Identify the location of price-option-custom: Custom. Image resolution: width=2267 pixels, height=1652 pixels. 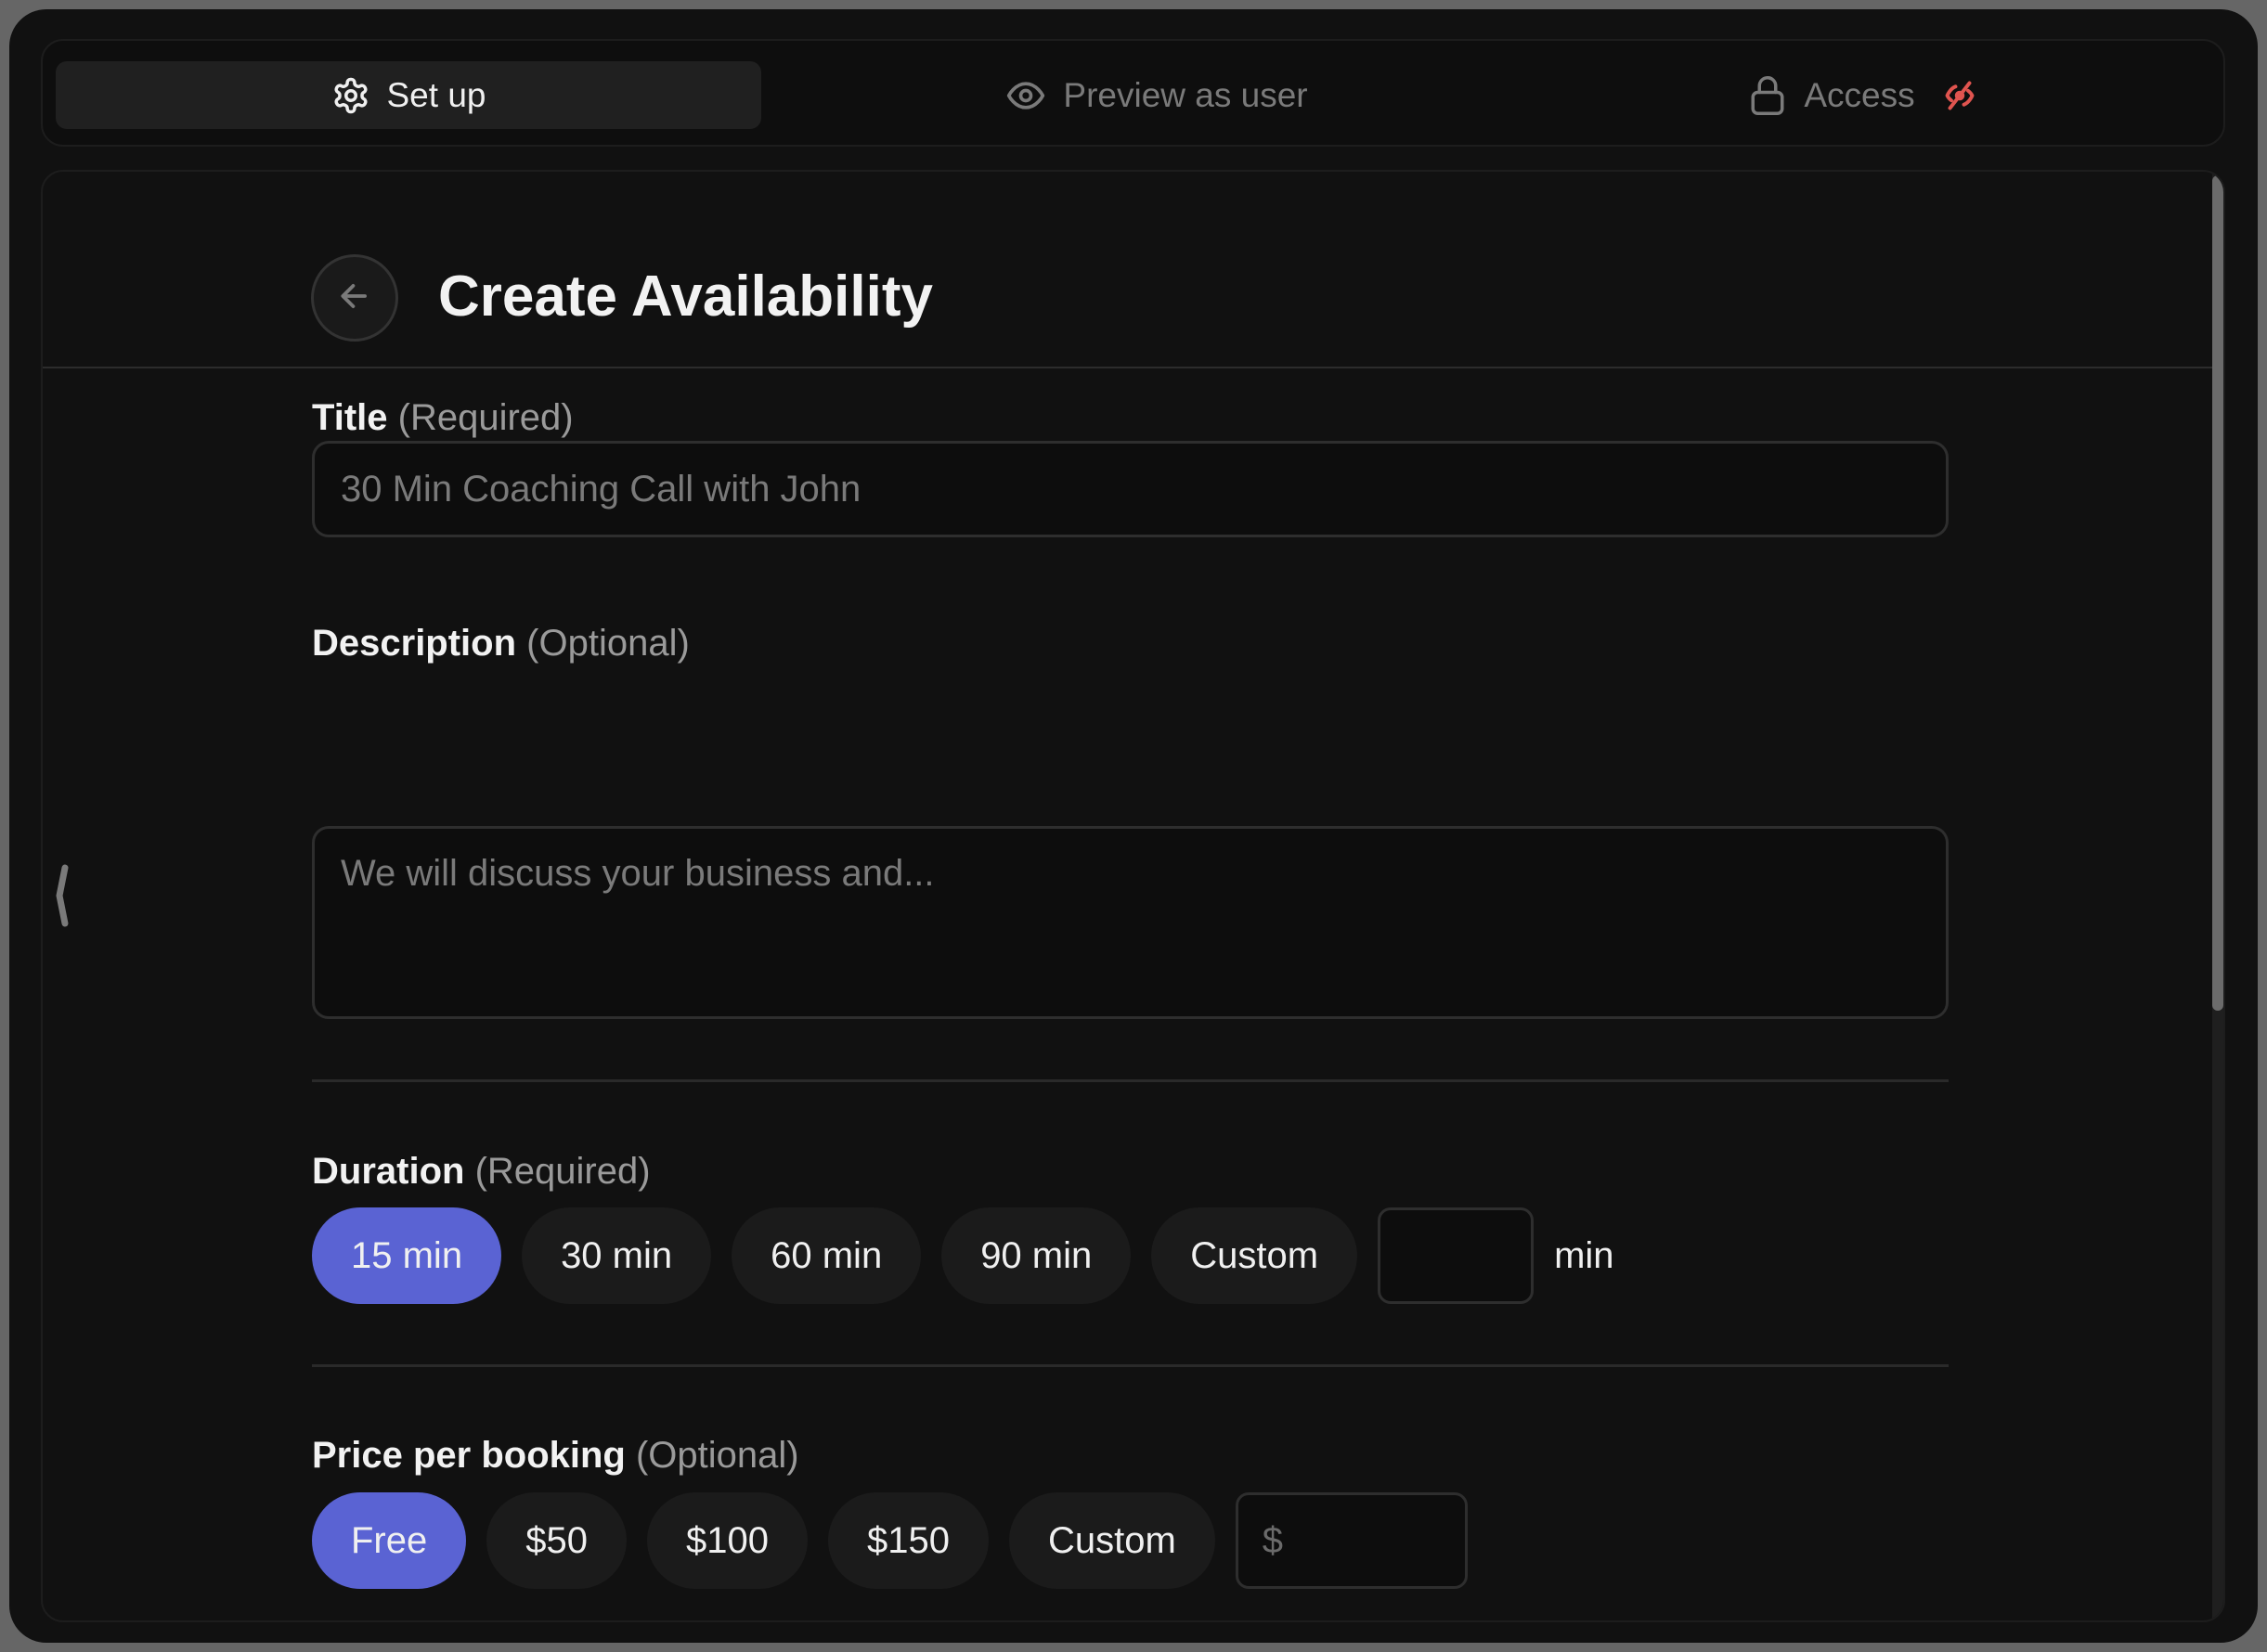
(1112, 1540).